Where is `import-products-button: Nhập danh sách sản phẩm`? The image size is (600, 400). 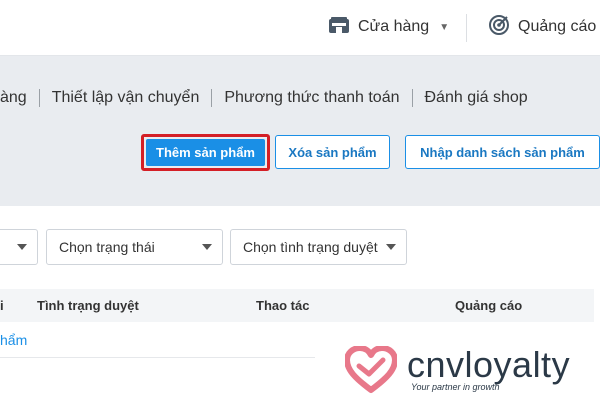
import-products-button: Nhập danh sách sản phẩm is located at coordinates (502, 152).